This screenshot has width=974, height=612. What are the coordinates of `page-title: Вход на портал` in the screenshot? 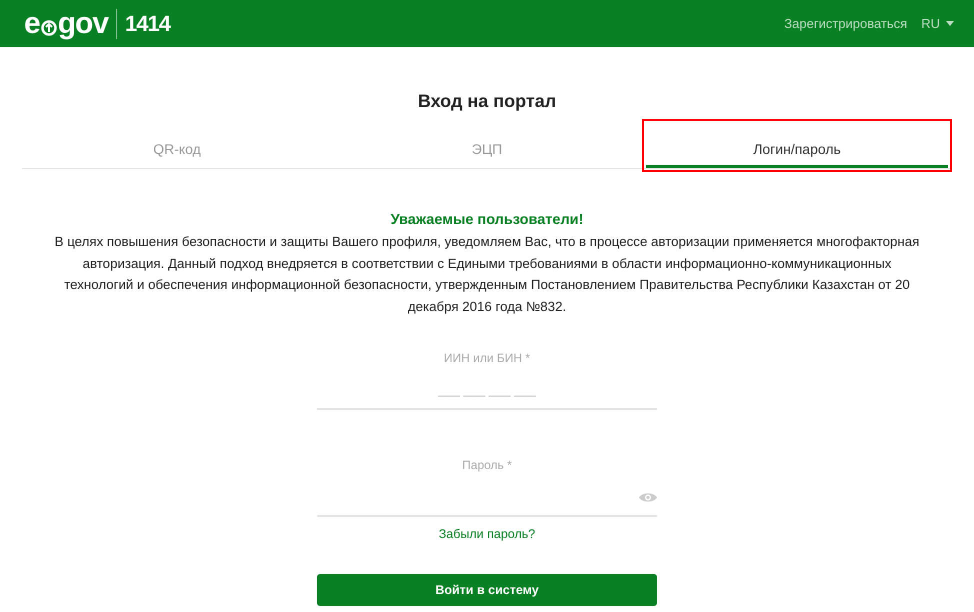 It's located at (487, 102).